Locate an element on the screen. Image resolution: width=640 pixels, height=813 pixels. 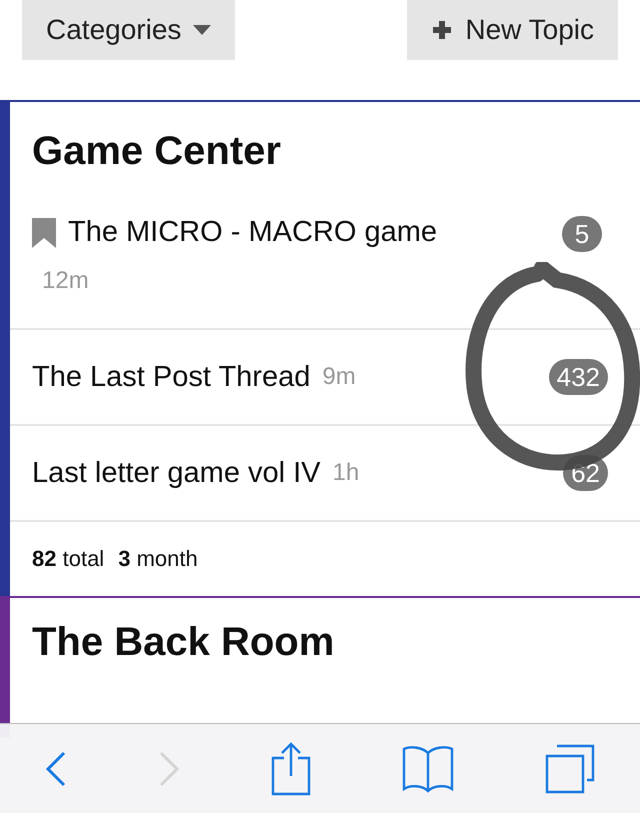
topic-age: 12m is located at coordinates (65, 280).